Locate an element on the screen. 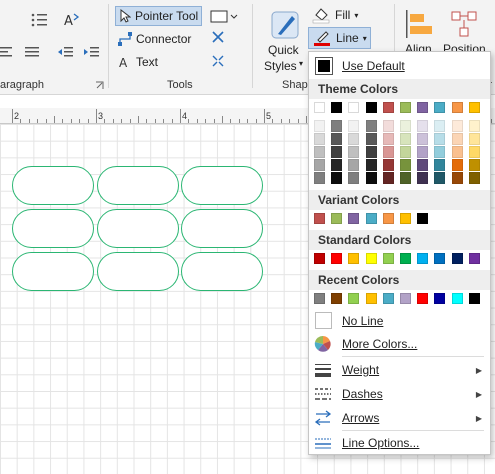  line-button: Line ▾ is located at coordinates (339, 38).